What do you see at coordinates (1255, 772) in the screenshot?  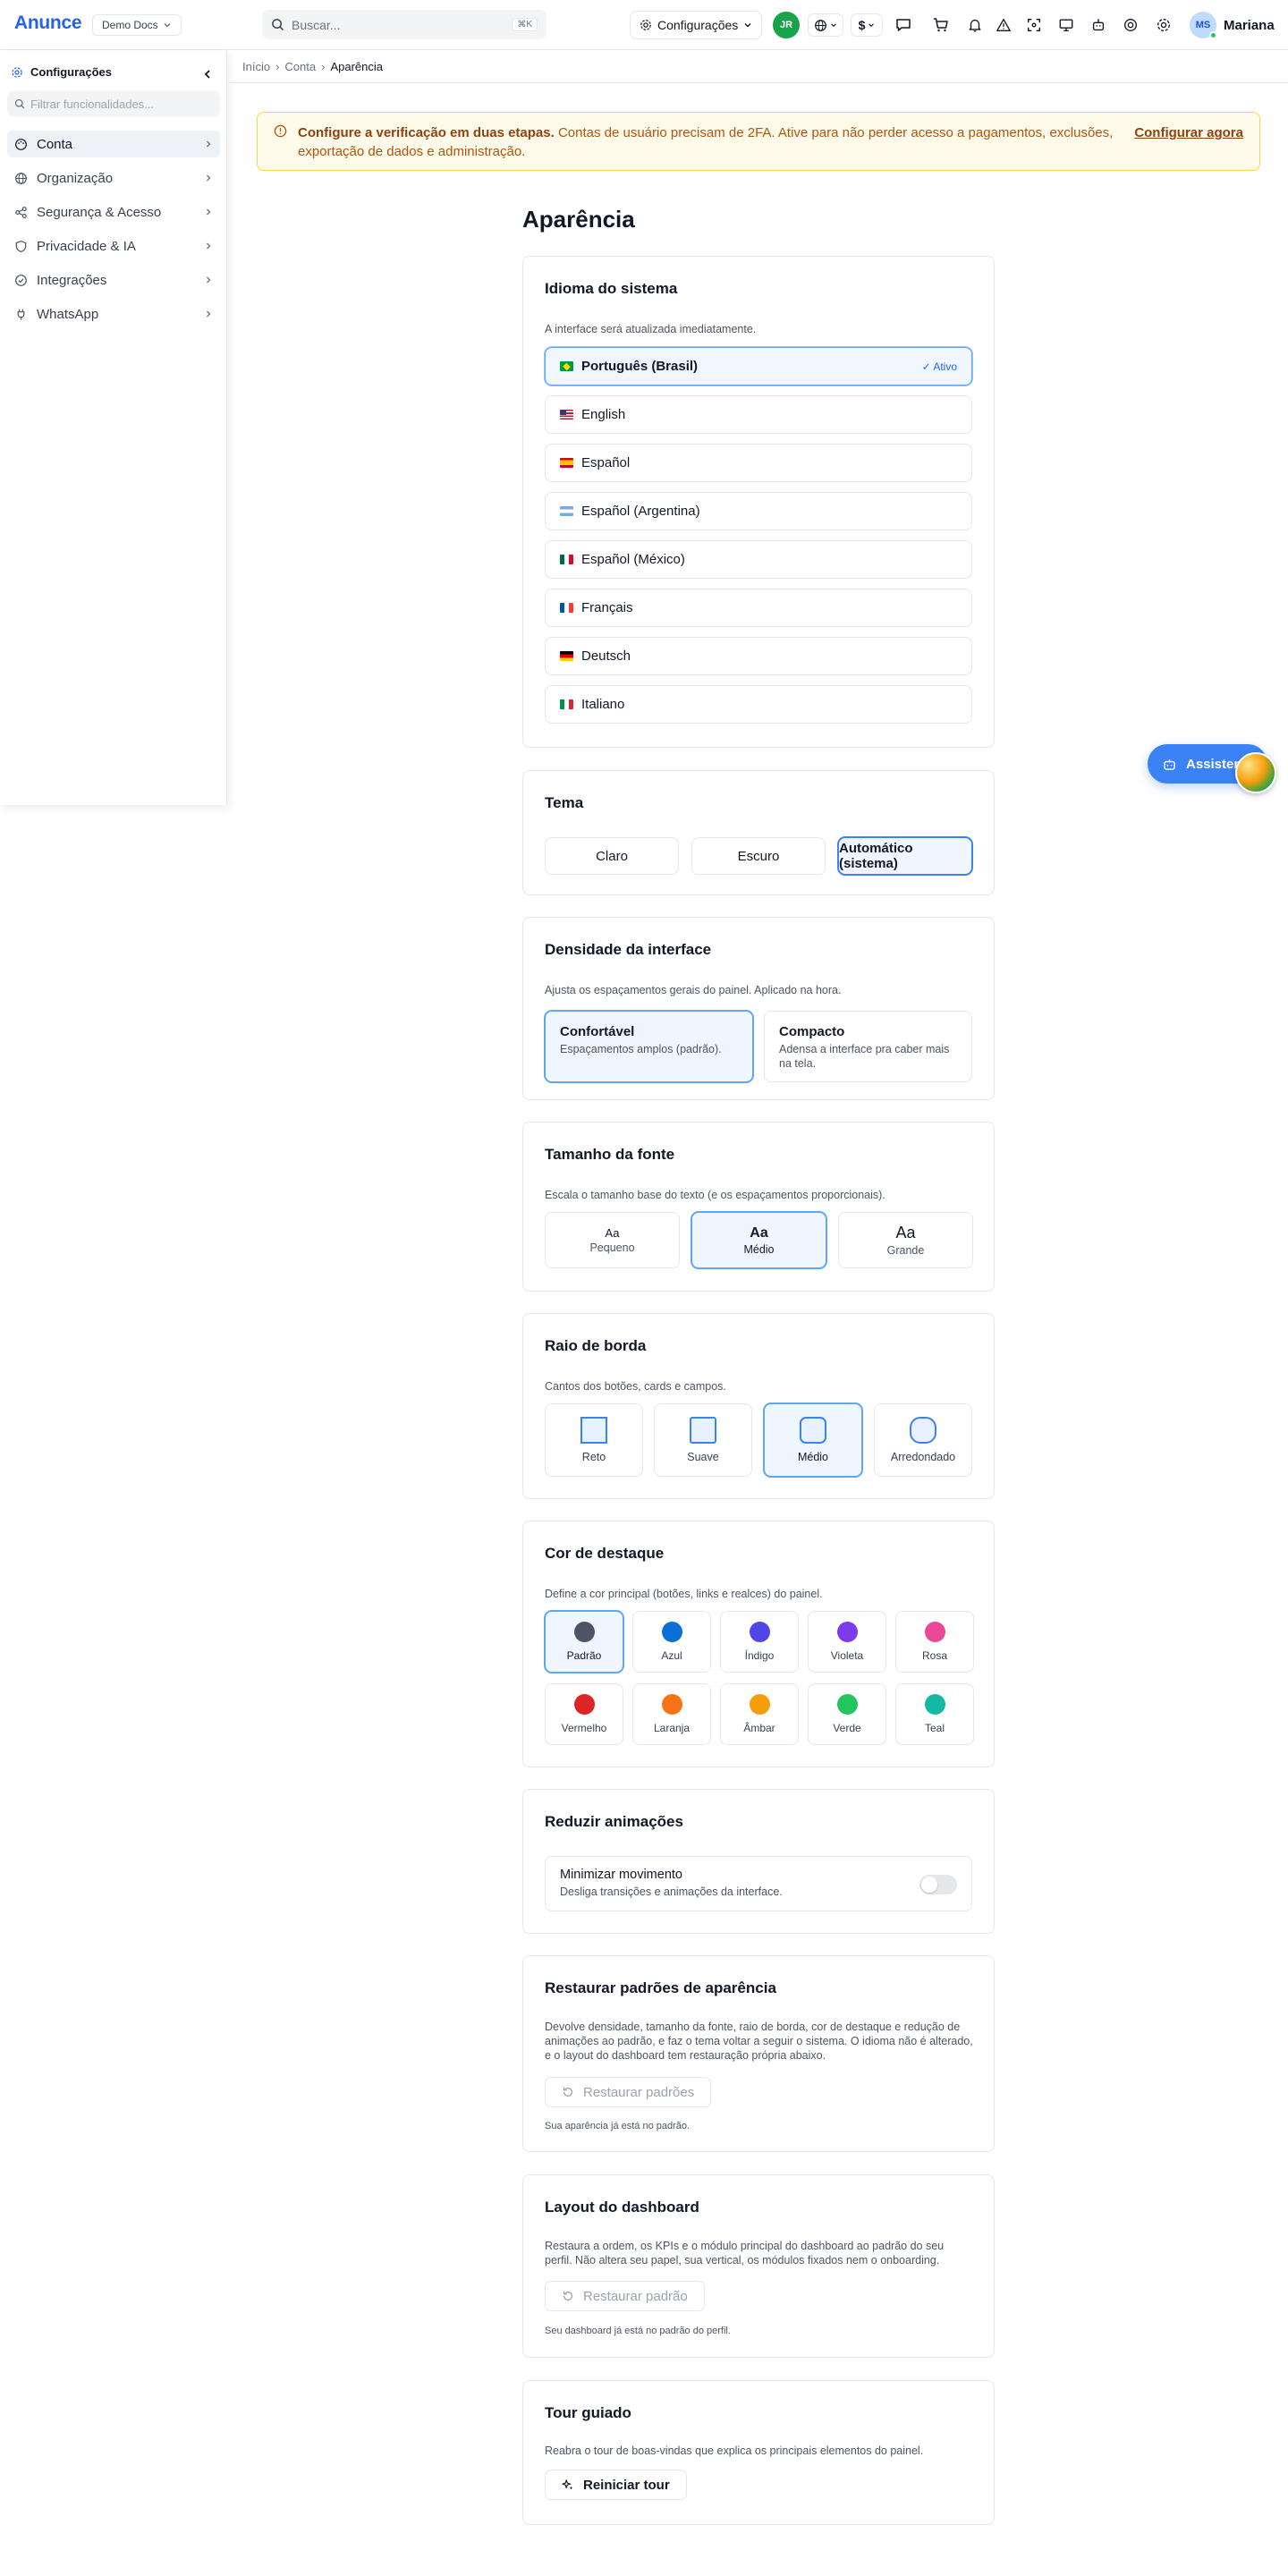 I see `assistant-avatar` at bounding box center [1255, 772].